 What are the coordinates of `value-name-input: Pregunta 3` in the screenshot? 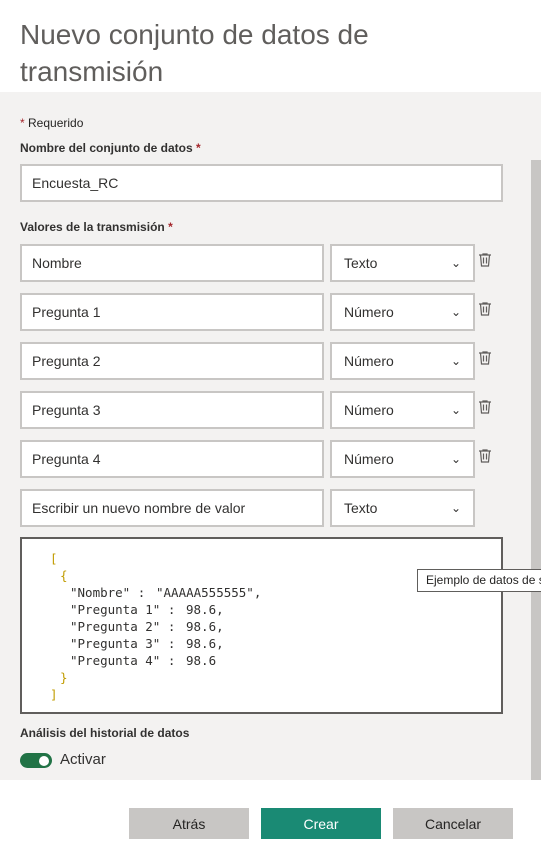 It's located at (172, 410).